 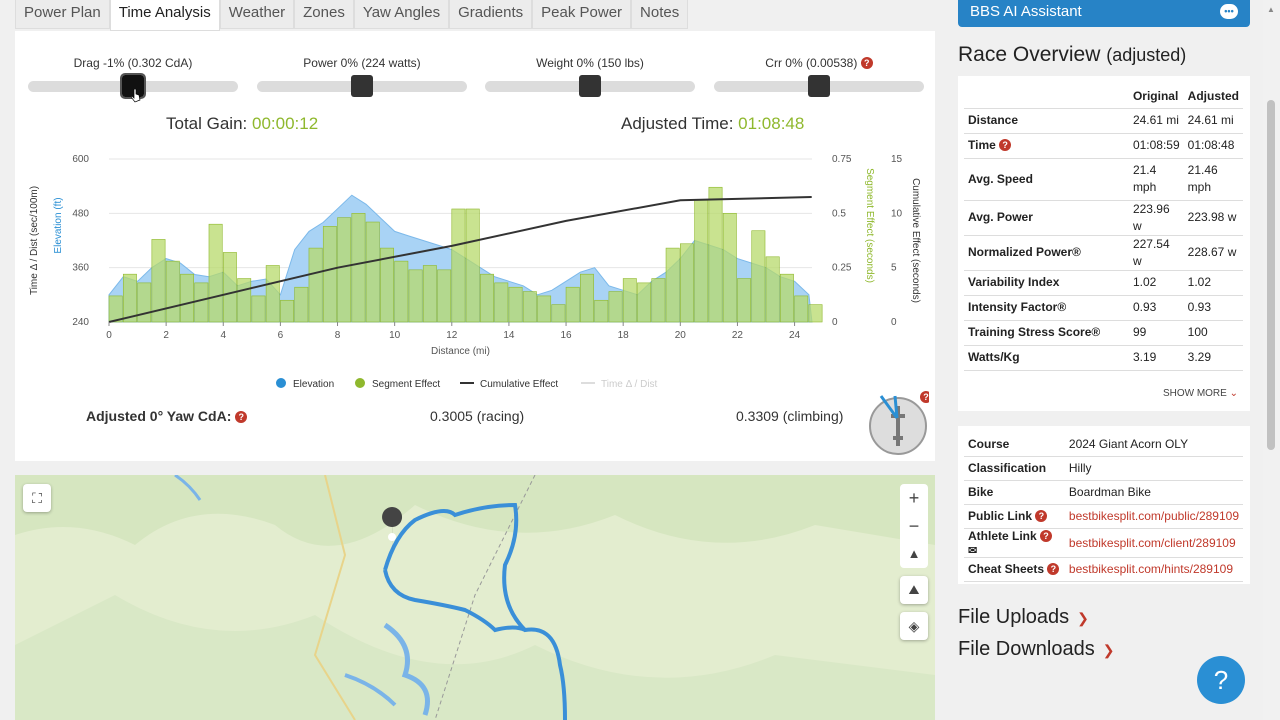 I want to click on adjusted-value: 24.61 mi, so click(x=1213, y=121).